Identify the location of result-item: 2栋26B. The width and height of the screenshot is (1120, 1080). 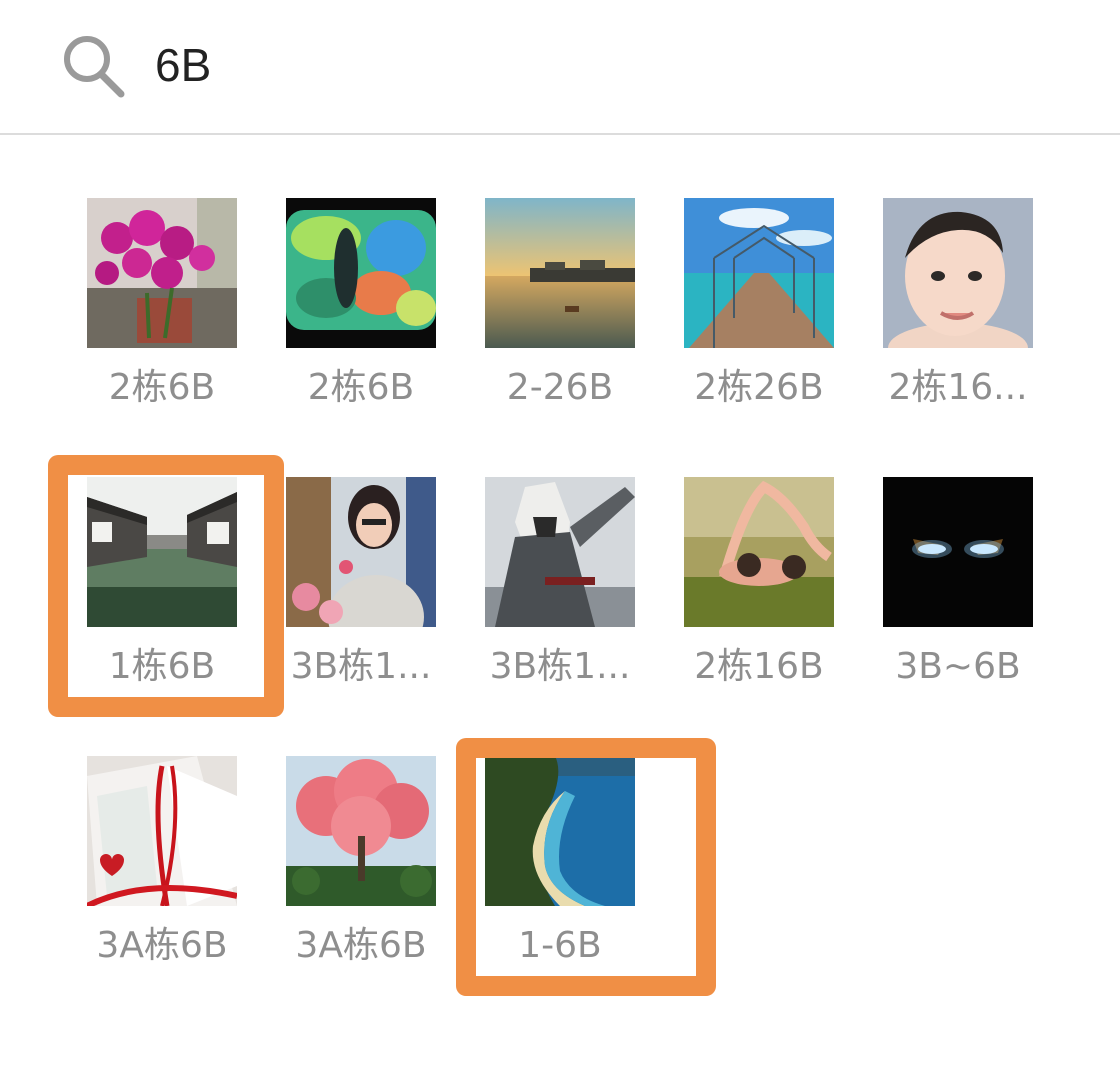
(759, 318).